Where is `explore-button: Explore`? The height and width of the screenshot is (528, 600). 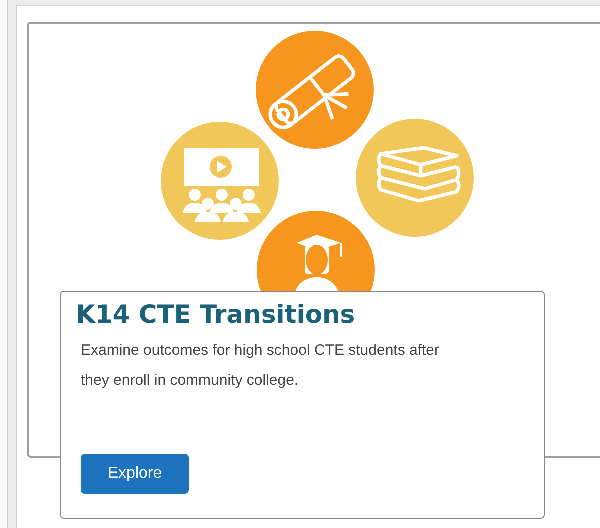
explore-button: Explore is located at coordinates (135, 474).